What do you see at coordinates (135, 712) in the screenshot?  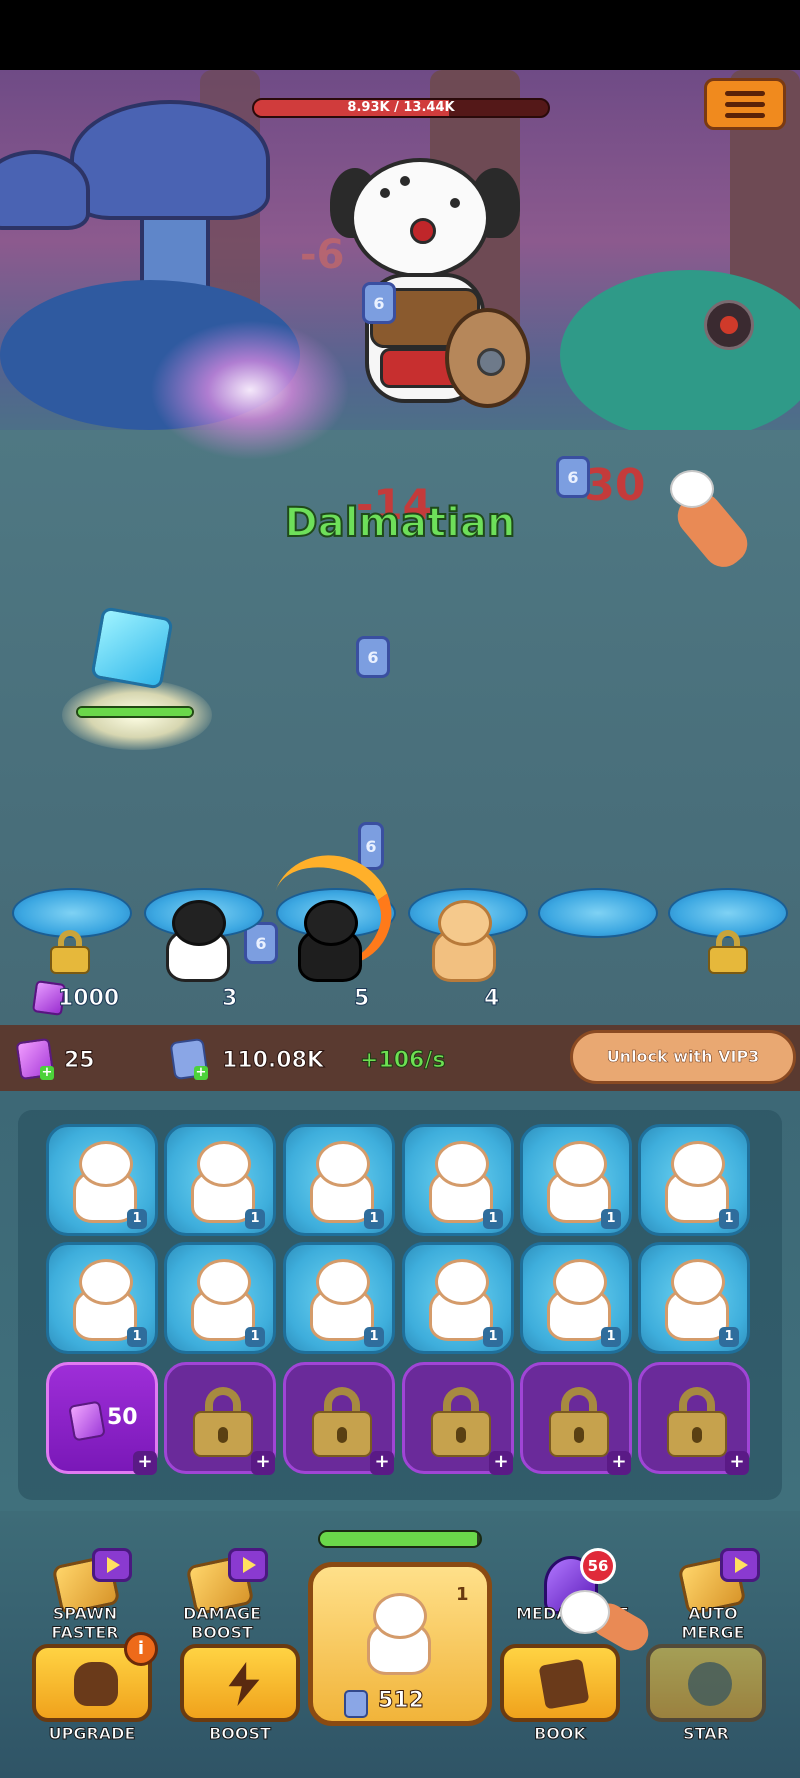 I see `crystal-hp-bar` at bounding box center [135, 712].